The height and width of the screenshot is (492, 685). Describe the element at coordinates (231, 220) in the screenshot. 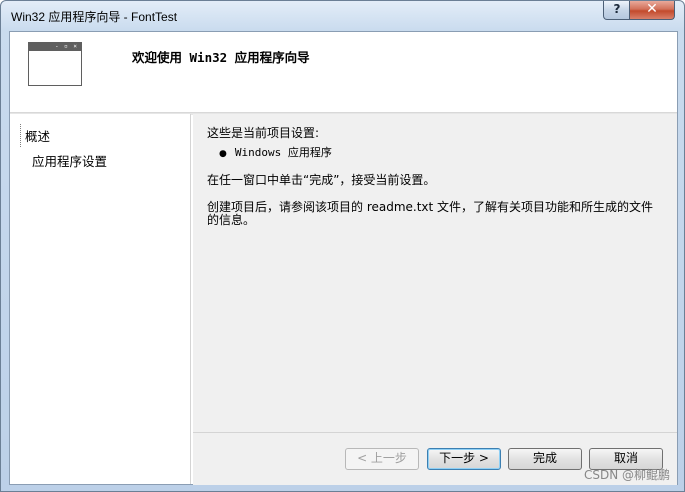

I see `info-text-line2: 的信息。` at that location.